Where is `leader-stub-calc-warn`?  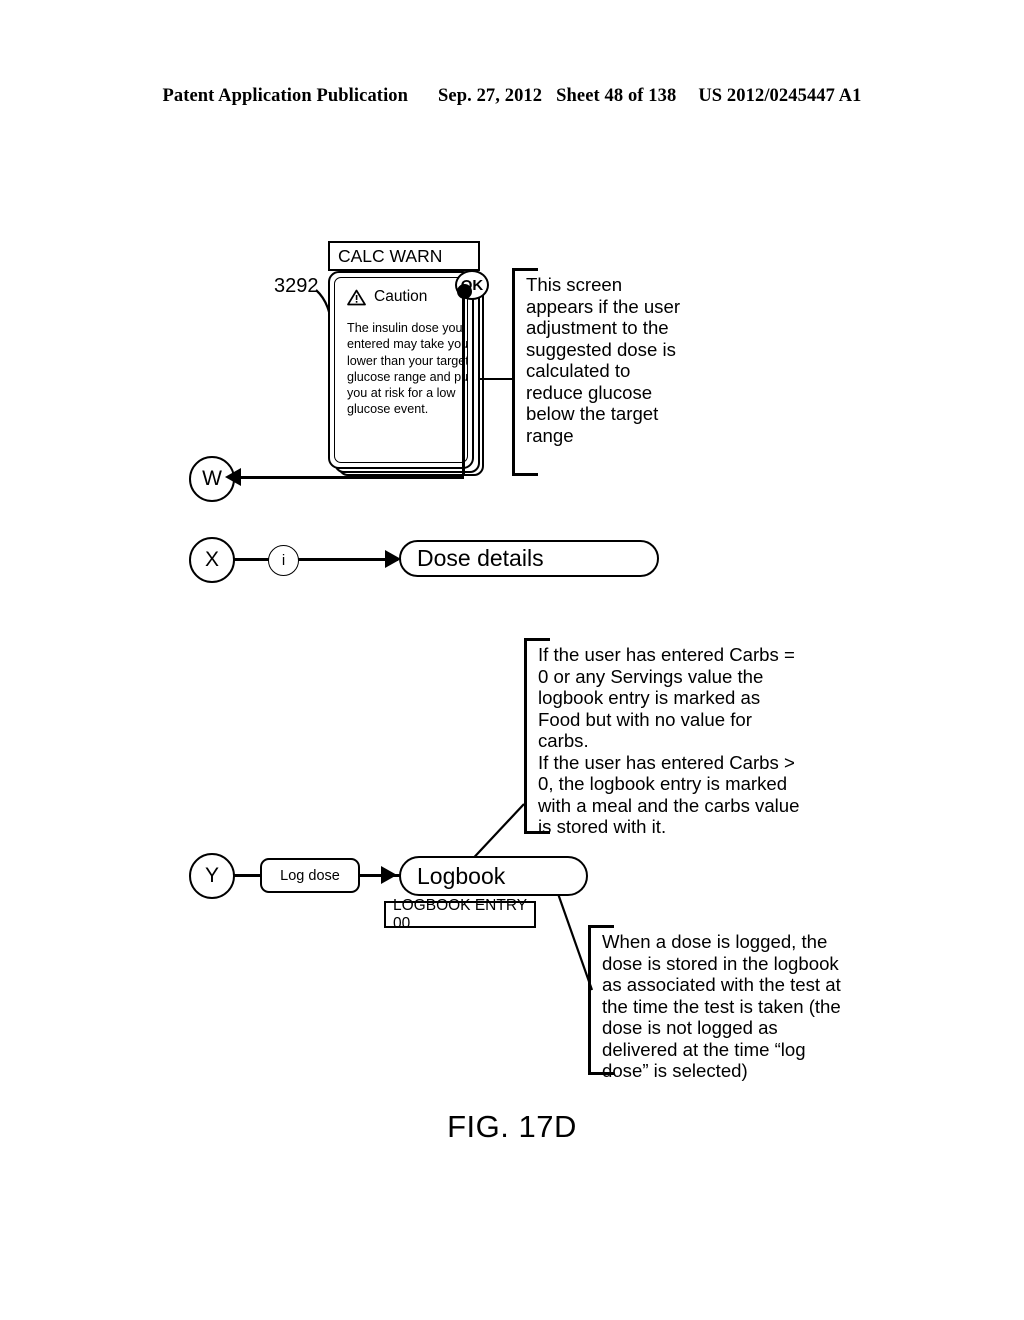 leader-stub-calc-warn is located at coordinates (496, 379).